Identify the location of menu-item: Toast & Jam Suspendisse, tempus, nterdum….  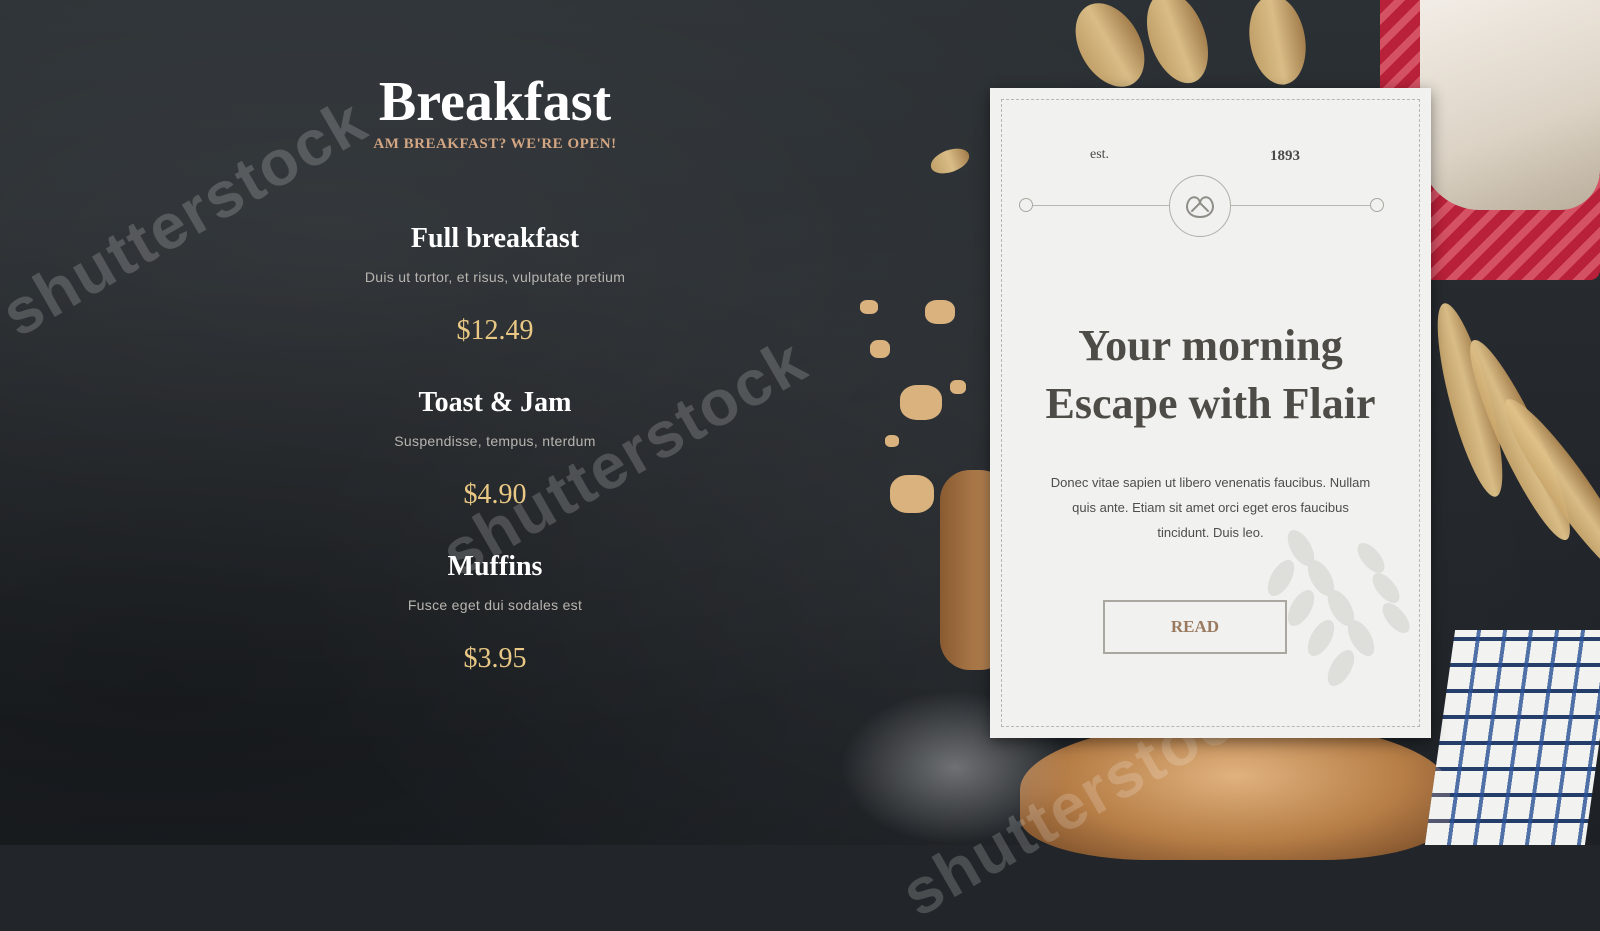
(495, 449).